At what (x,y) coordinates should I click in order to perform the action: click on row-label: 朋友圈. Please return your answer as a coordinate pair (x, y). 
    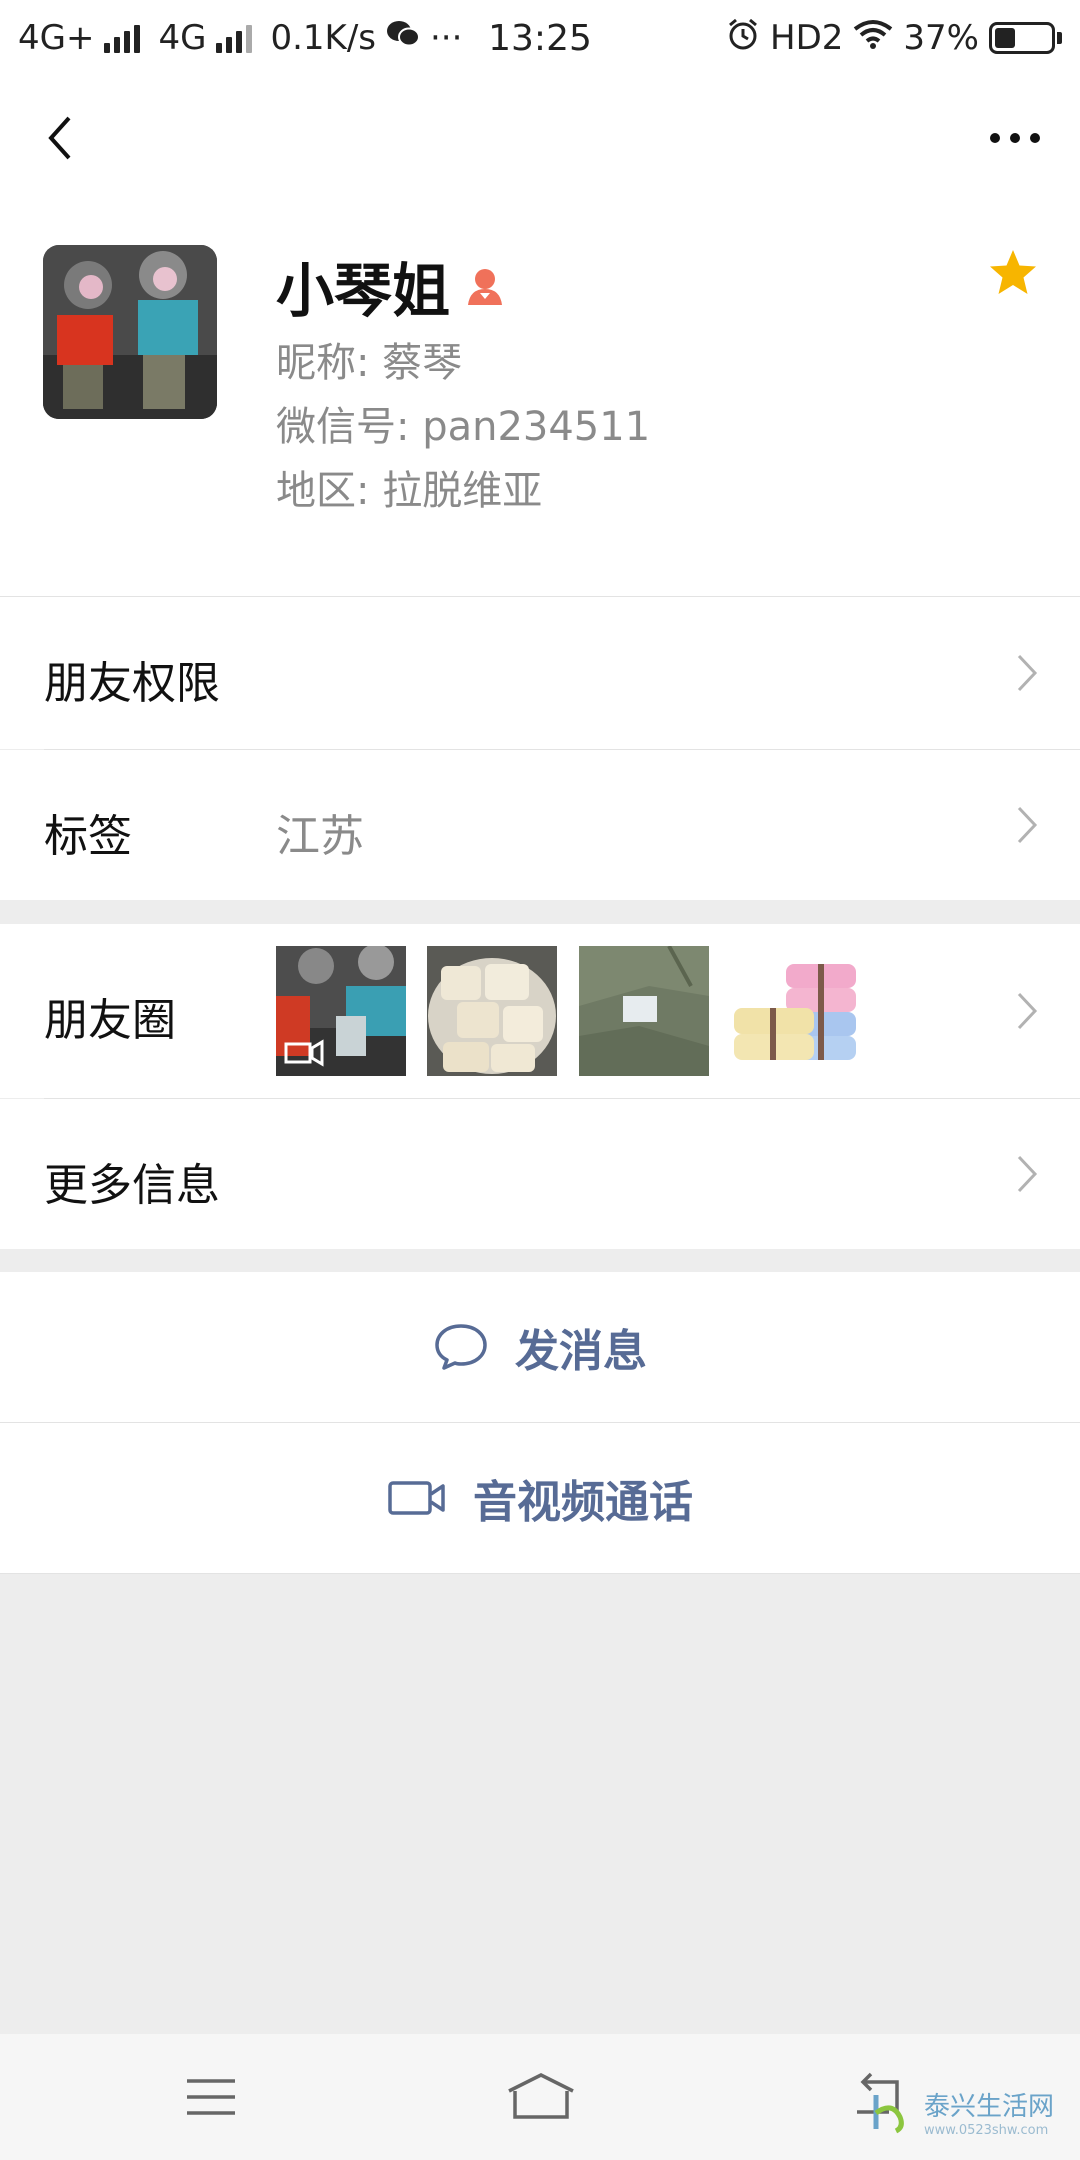
    Looking at the image, I should click on (110, 1020).